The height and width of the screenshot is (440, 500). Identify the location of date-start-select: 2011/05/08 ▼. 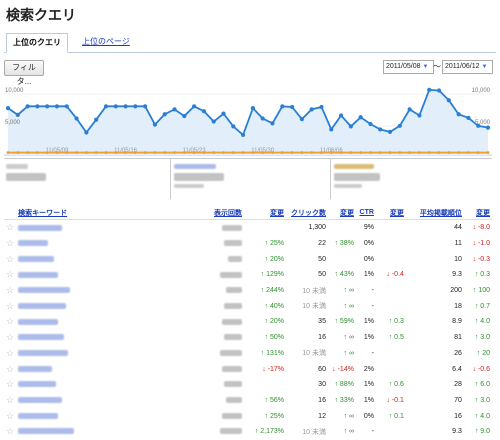
(408, 67).